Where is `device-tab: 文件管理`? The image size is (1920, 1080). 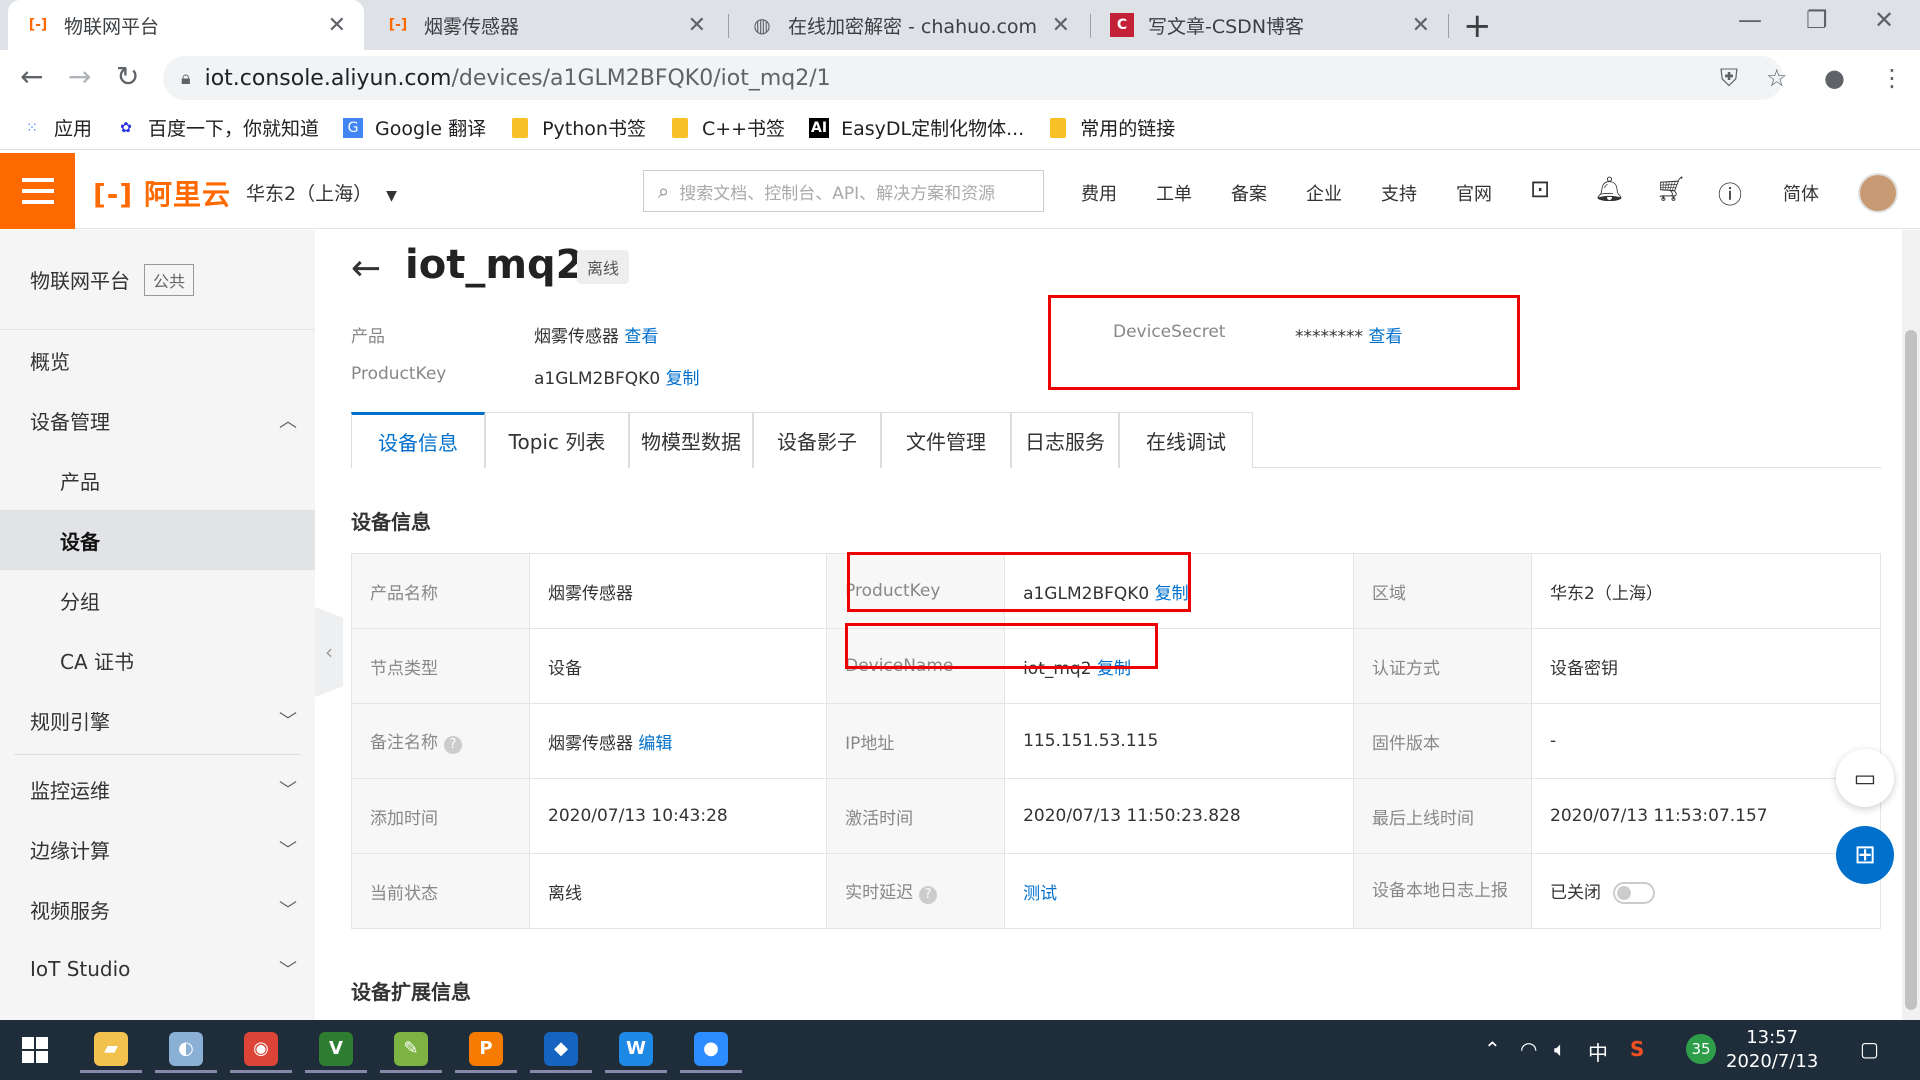 device-tab: 文件管理 is located at coordinates (946, 440).